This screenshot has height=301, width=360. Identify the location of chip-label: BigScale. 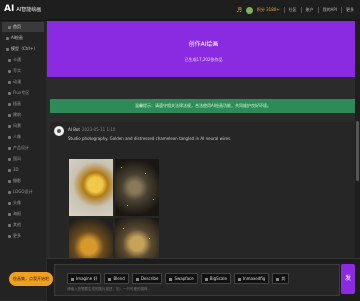
(218, 278).